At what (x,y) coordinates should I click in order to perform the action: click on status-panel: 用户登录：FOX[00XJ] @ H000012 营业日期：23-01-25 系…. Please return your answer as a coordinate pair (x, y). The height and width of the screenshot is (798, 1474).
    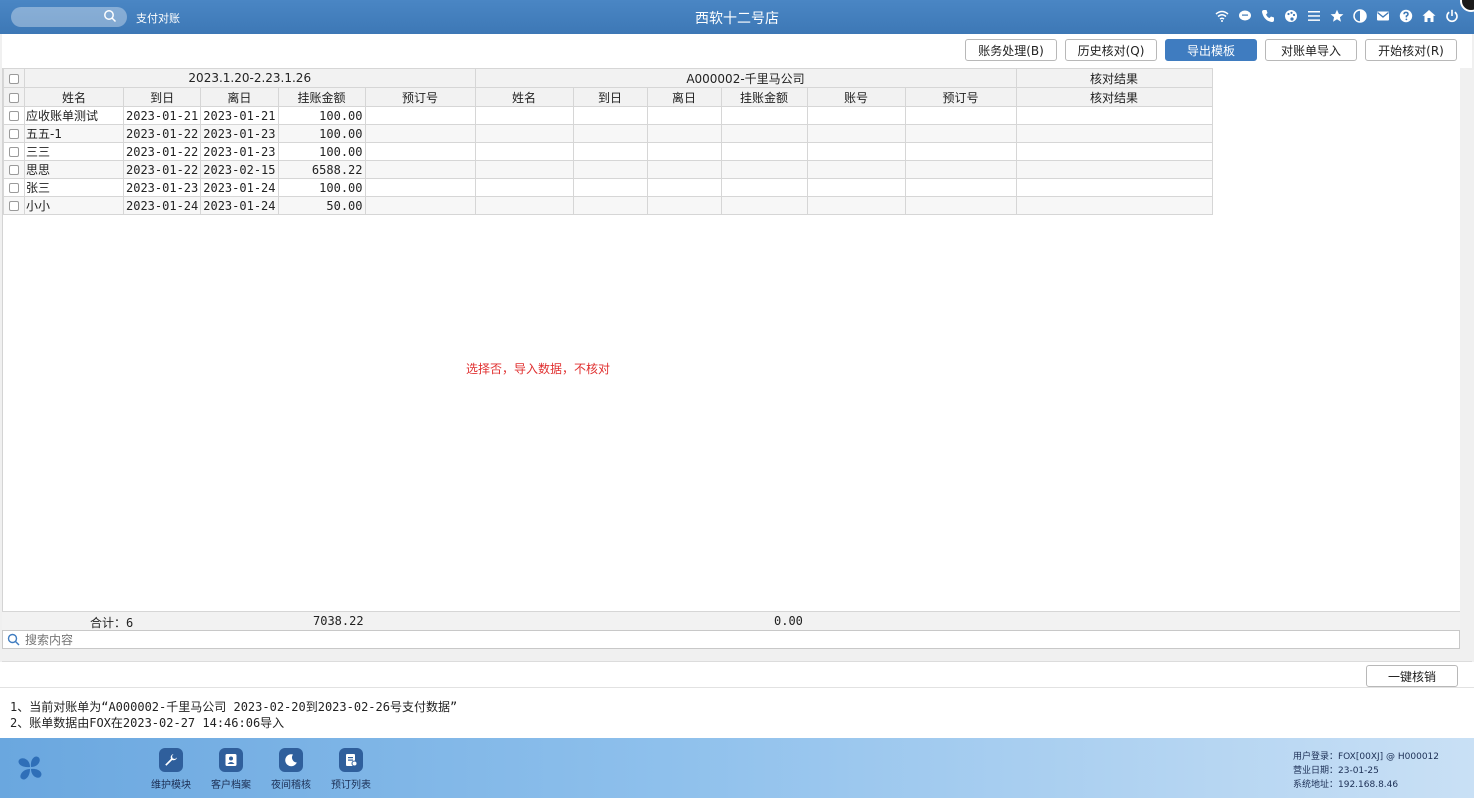
    Looking at the image, I should click on (1366, 771).